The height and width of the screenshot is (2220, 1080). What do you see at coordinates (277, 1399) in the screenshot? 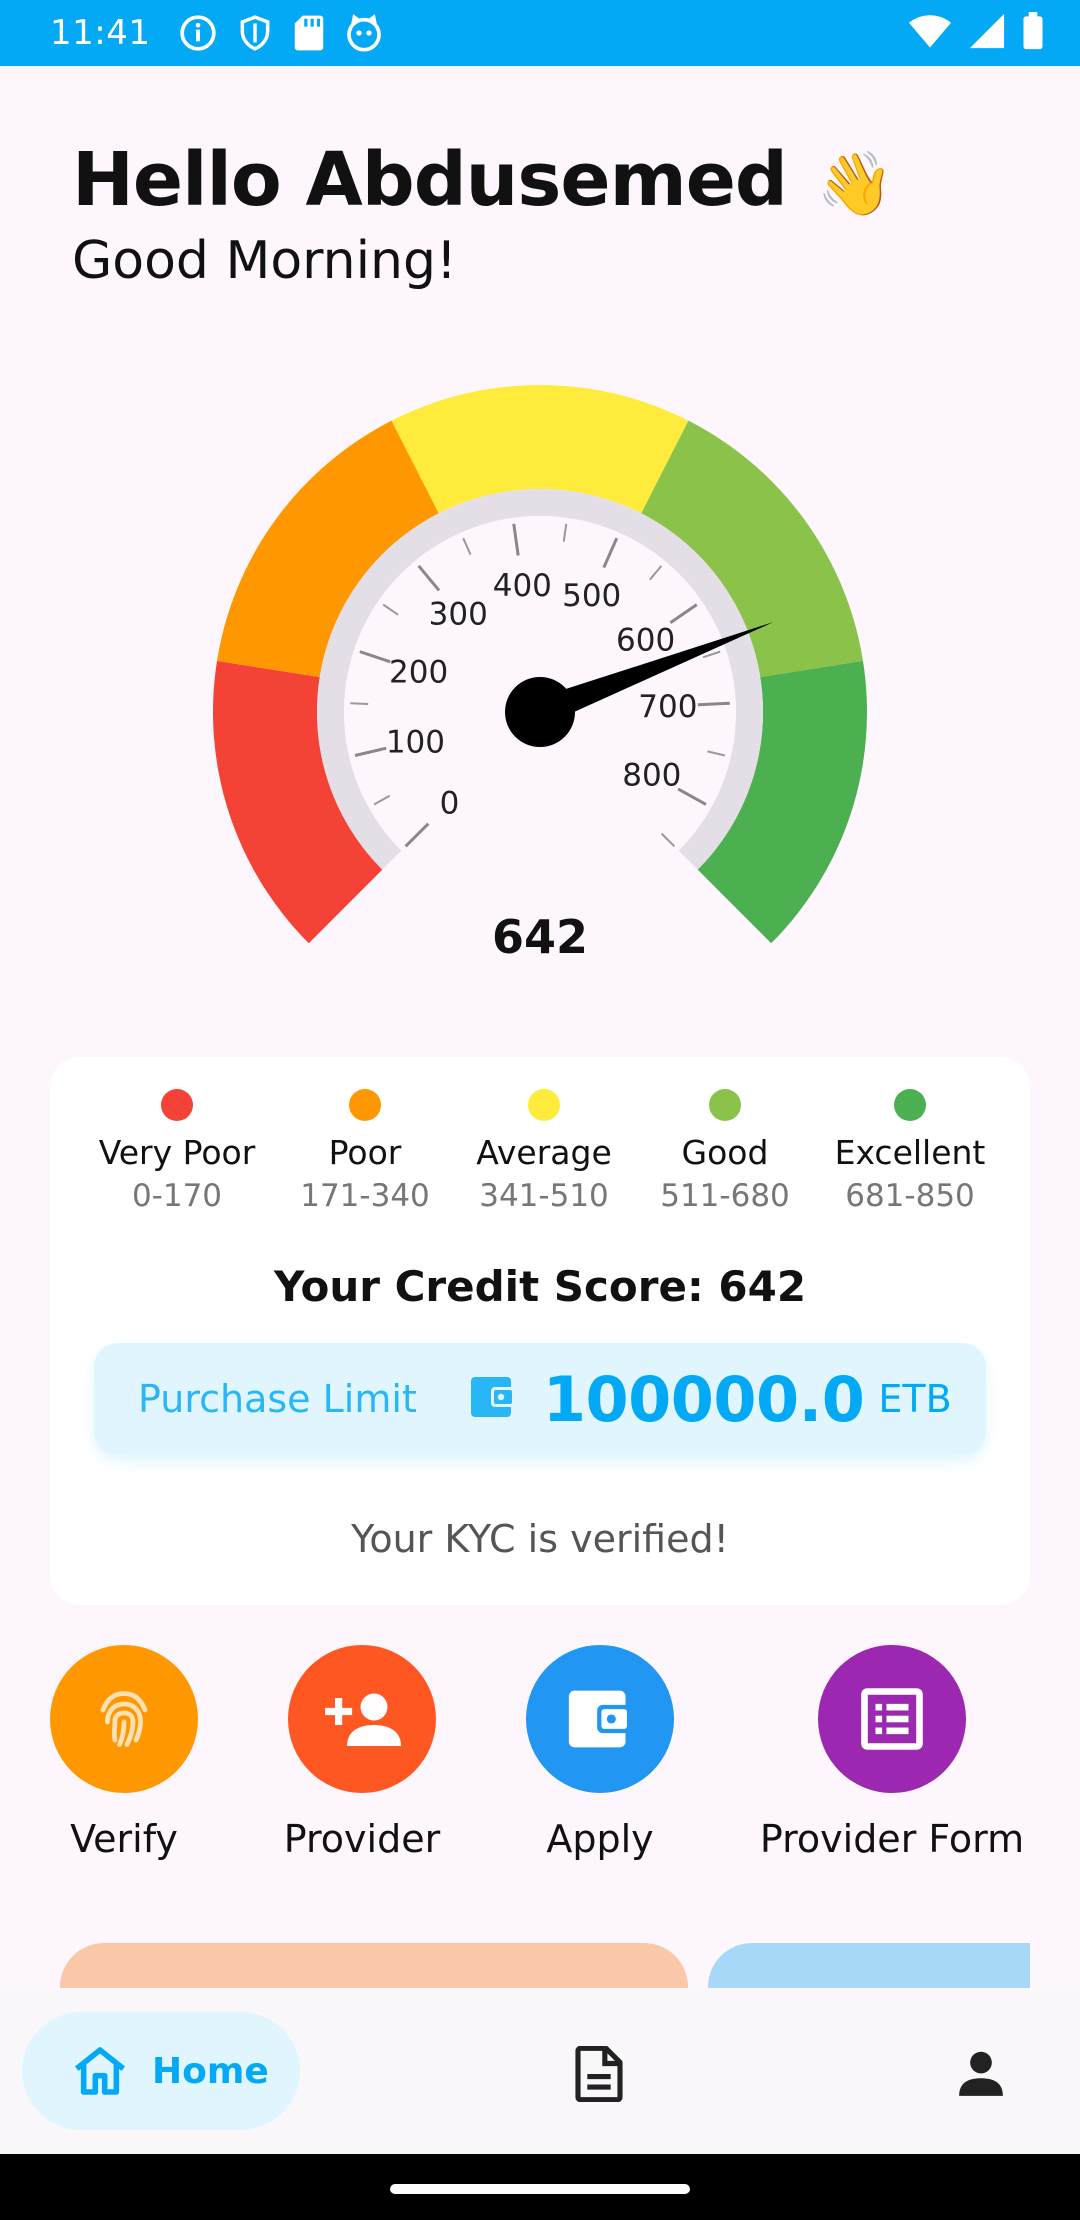
I see `purchase-limit-label: Purchase Limit` at bounding box center [277, 1399].